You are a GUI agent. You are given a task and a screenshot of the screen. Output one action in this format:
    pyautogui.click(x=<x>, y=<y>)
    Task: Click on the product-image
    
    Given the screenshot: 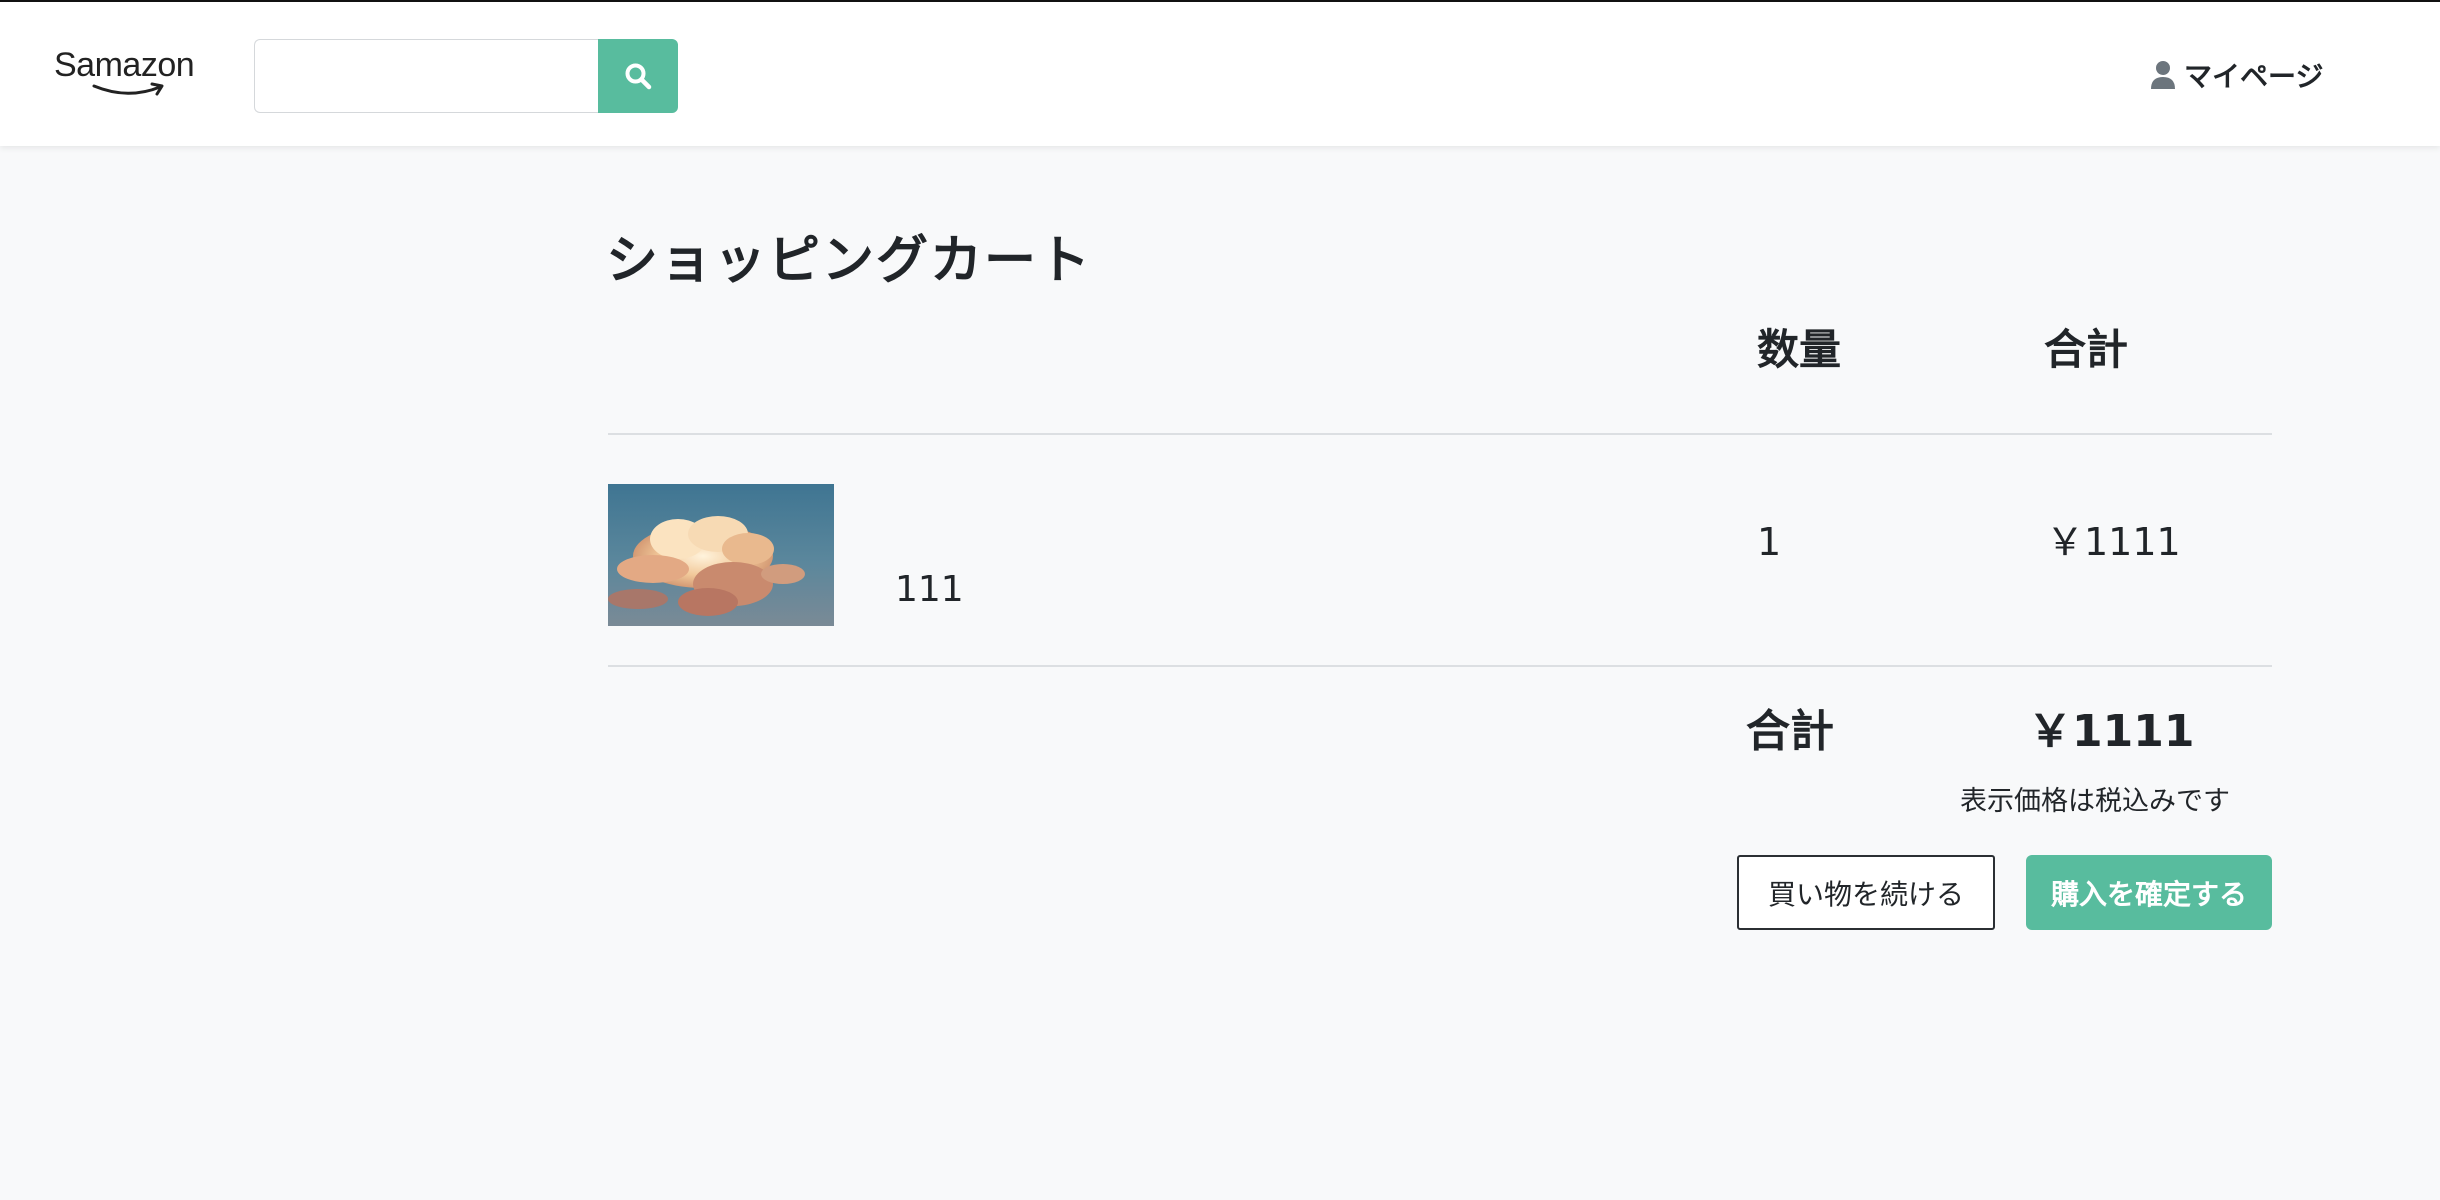 What is the action you would take?
    pyautogui.click(x=721, y=555)
    